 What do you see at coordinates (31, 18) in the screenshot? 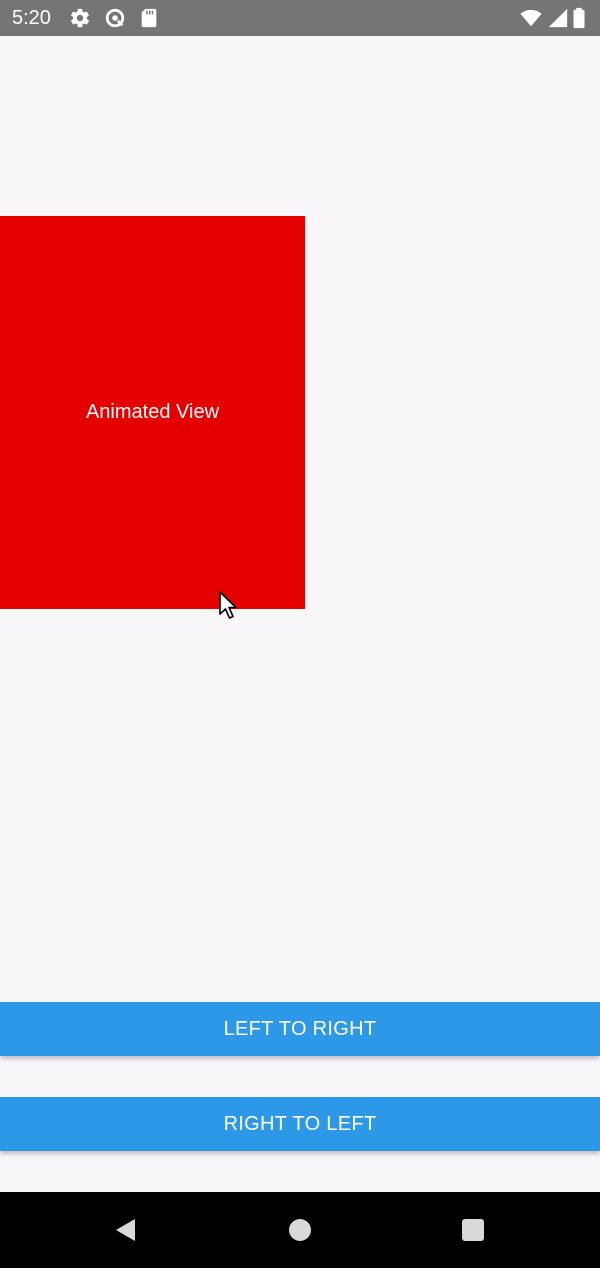
I see `status-time: 5:20` at bounding box center [31, 18].